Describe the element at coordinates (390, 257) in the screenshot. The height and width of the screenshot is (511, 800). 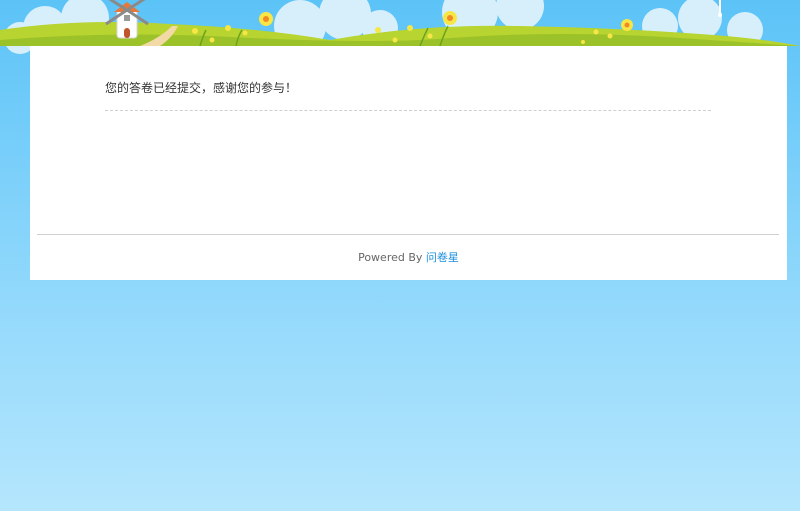
I see `powered-by-label: Powered By` at that location.